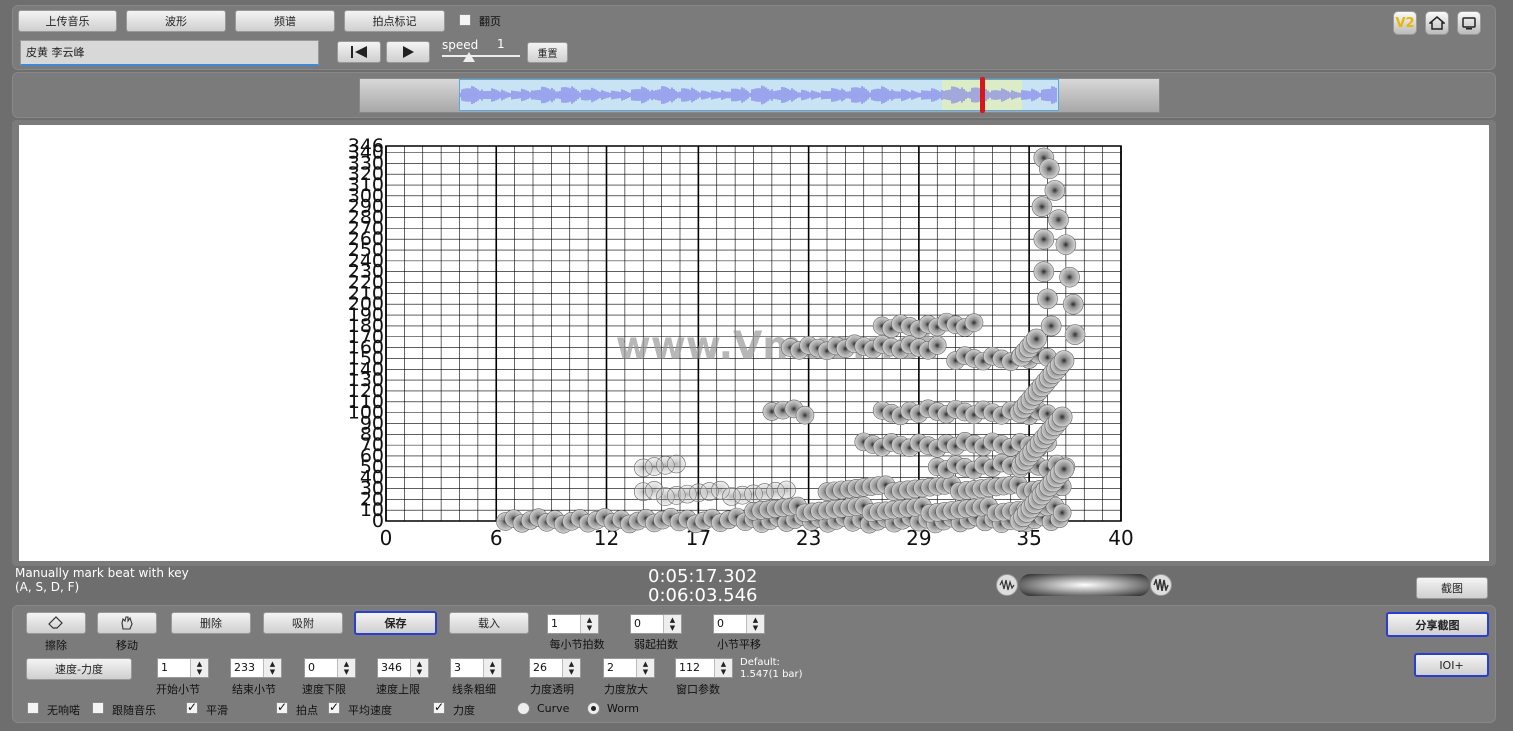  I want to click on overview-waveform, so click(758, 95).